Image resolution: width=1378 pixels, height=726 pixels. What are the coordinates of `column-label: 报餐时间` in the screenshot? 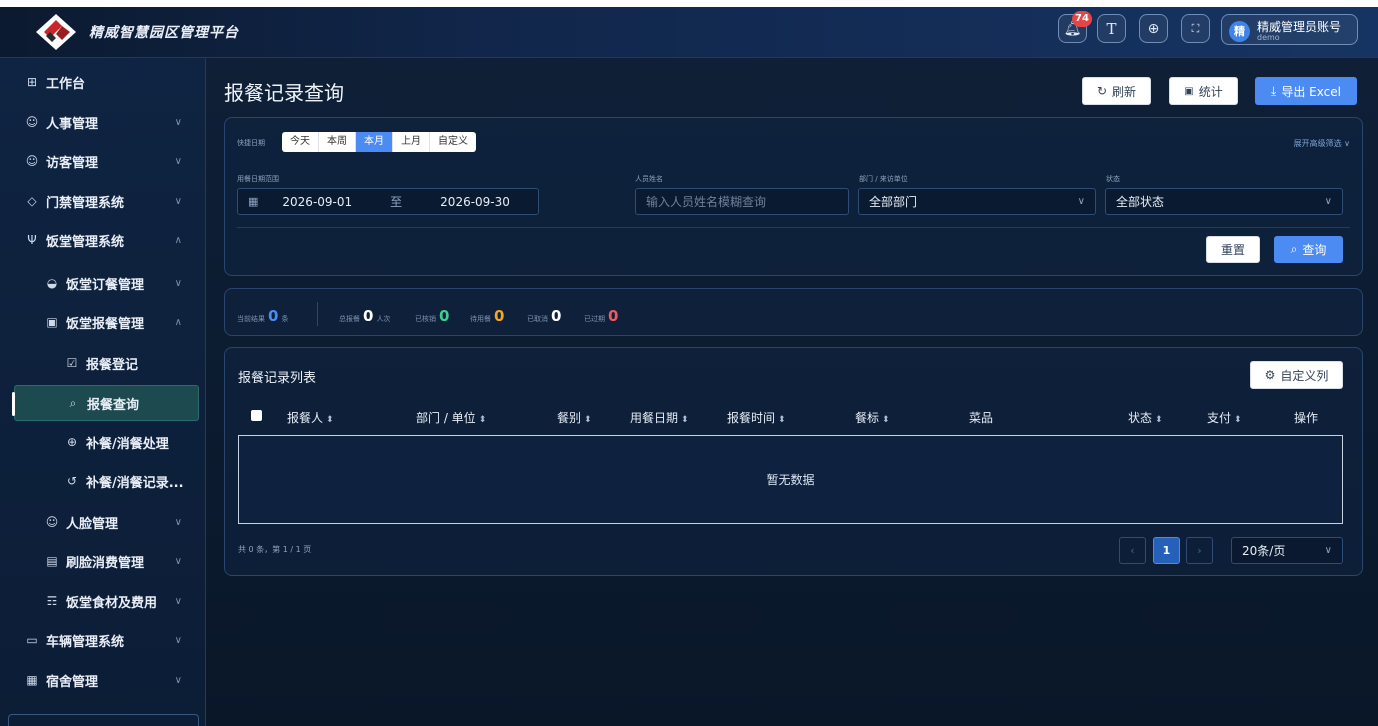 It's located at (751, 418).